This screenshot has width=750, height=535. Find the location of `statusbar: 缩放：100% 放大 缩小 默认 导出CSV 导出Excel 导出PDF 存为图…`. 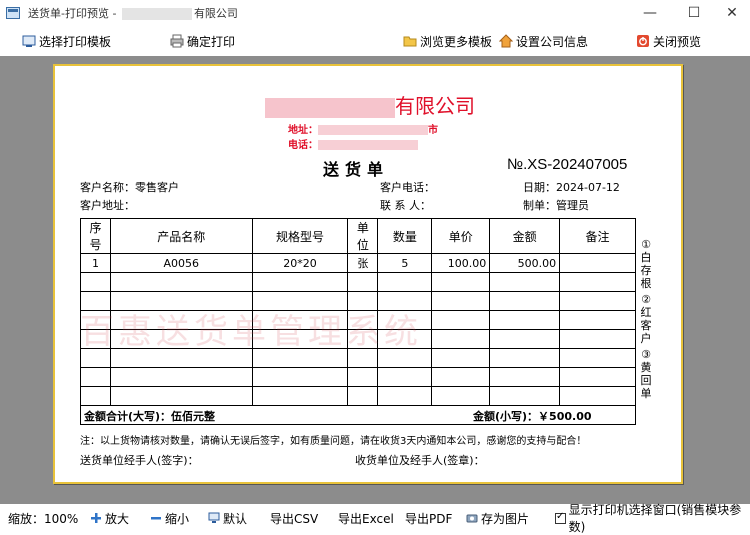

statusbar: 缩放：100% 放大 缩小 默认 导出CSV 导出Excel 导出PDF 存为图… is located at coordinates (375, 518).